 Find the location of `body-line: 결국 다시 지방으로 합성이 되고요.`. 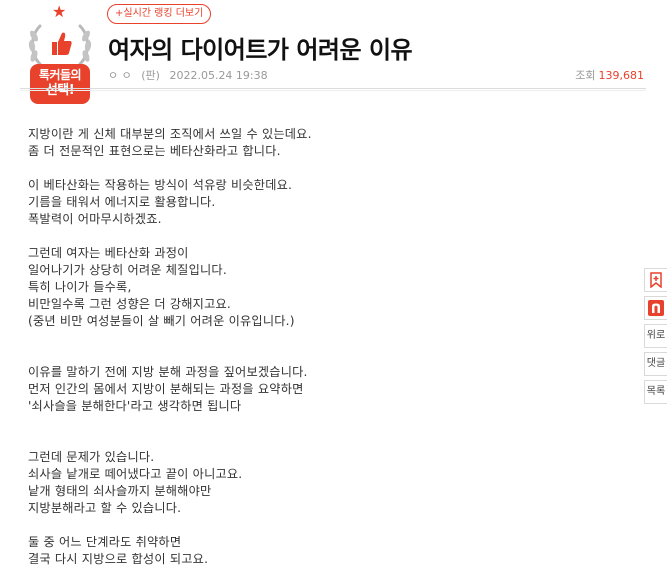

body-line: 결국 다시 지방으로 합성이 되고요. is located at coordinates (118, 559).